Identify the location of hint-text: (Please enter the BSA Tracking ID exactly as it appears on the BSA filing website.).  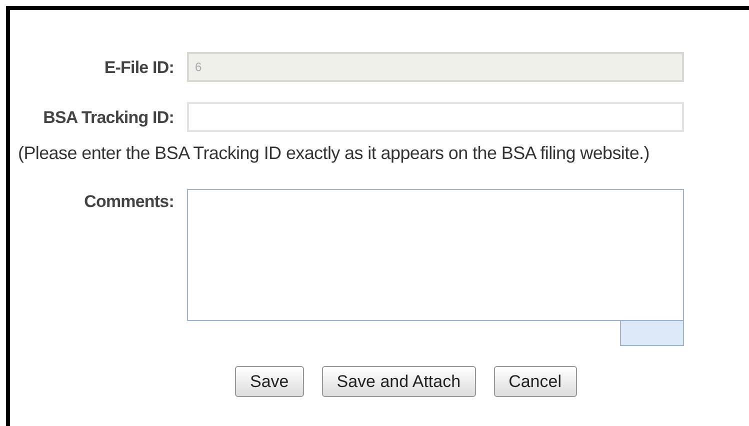
(334, 153).